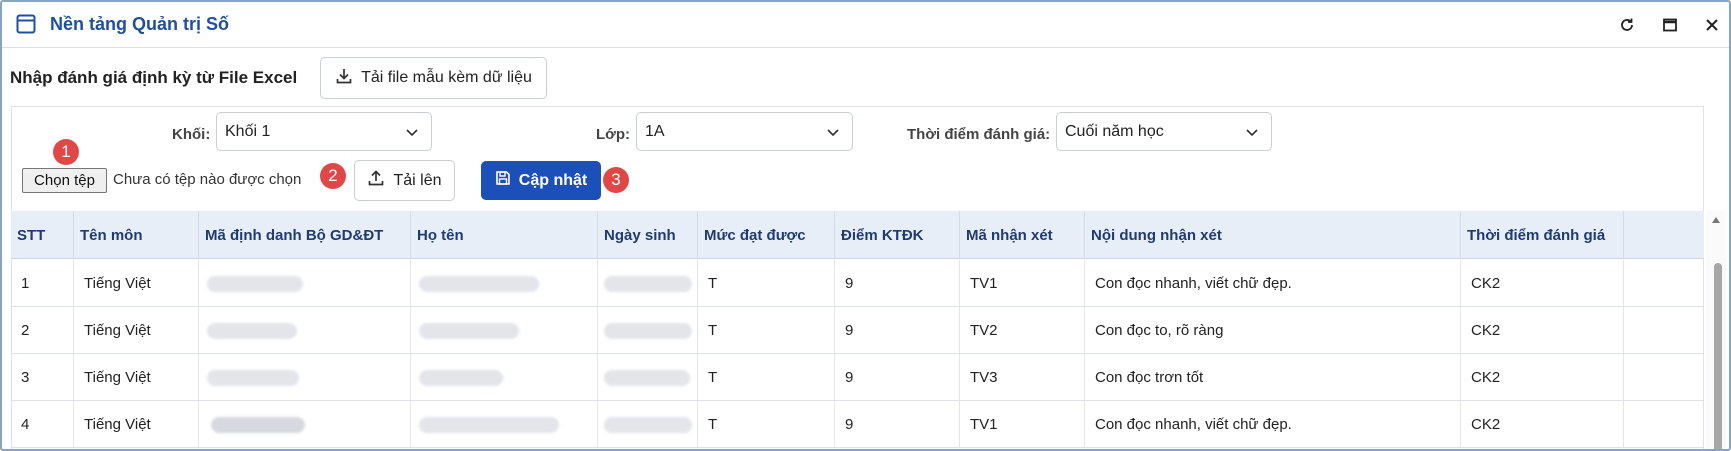 Image resolution: width=1731 pixels, height=451 pixels. Describe the element at coordinates (64, 180) in the screenshot. I see `choose-file-button: Chọn tệp` at that location.